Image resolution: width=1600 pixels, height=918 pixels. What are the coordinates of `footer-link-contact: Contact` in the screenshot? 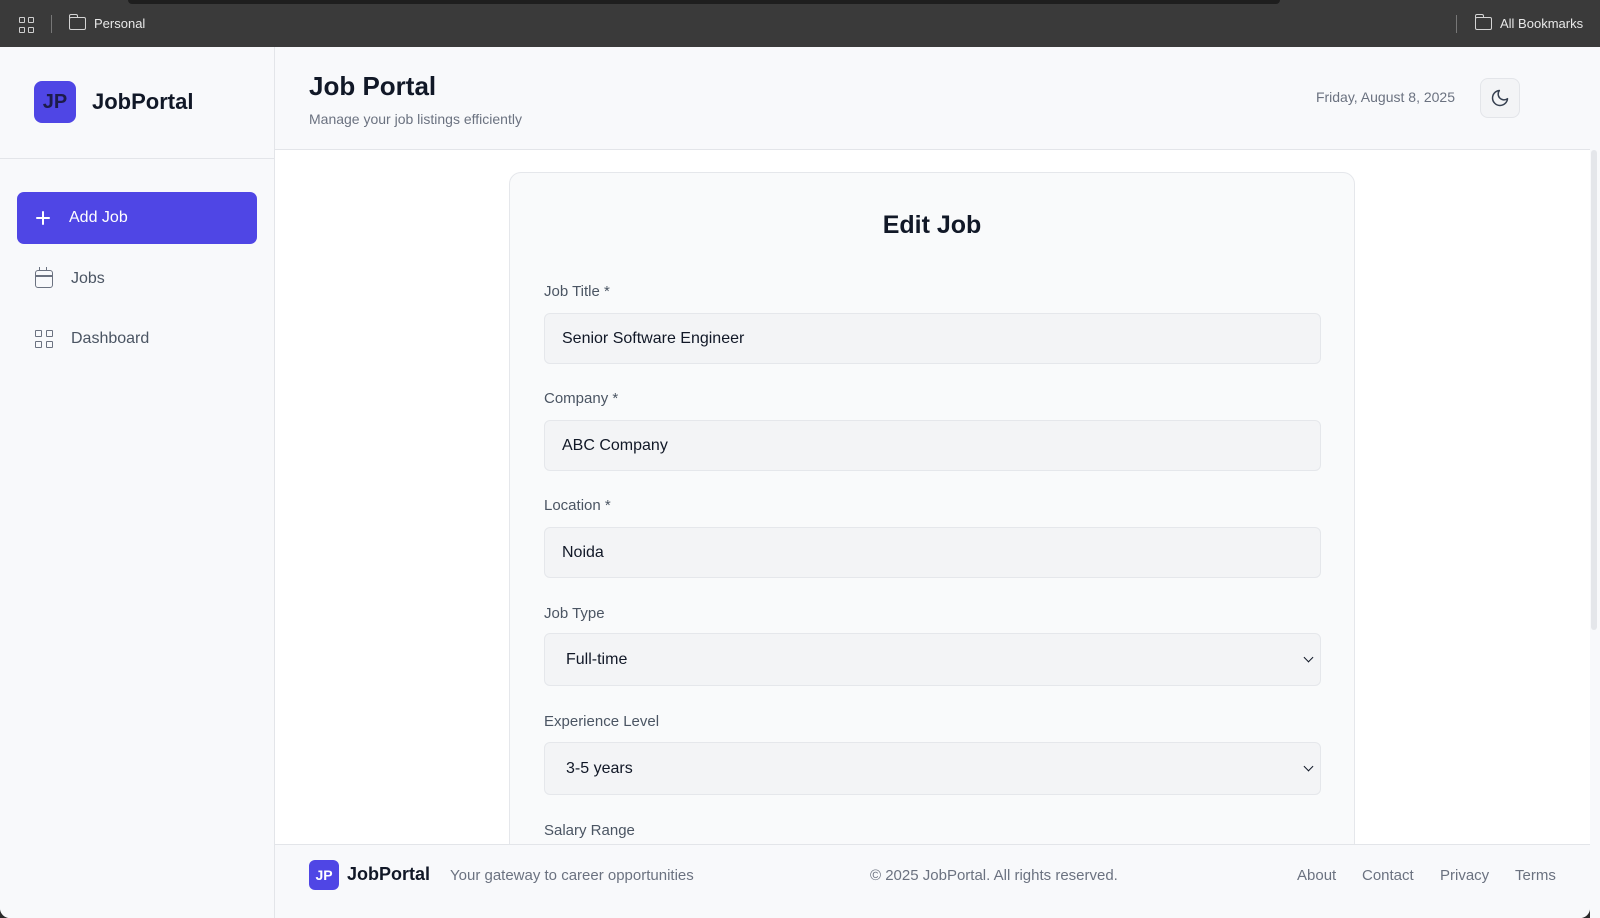 It's located at (1388, 875).